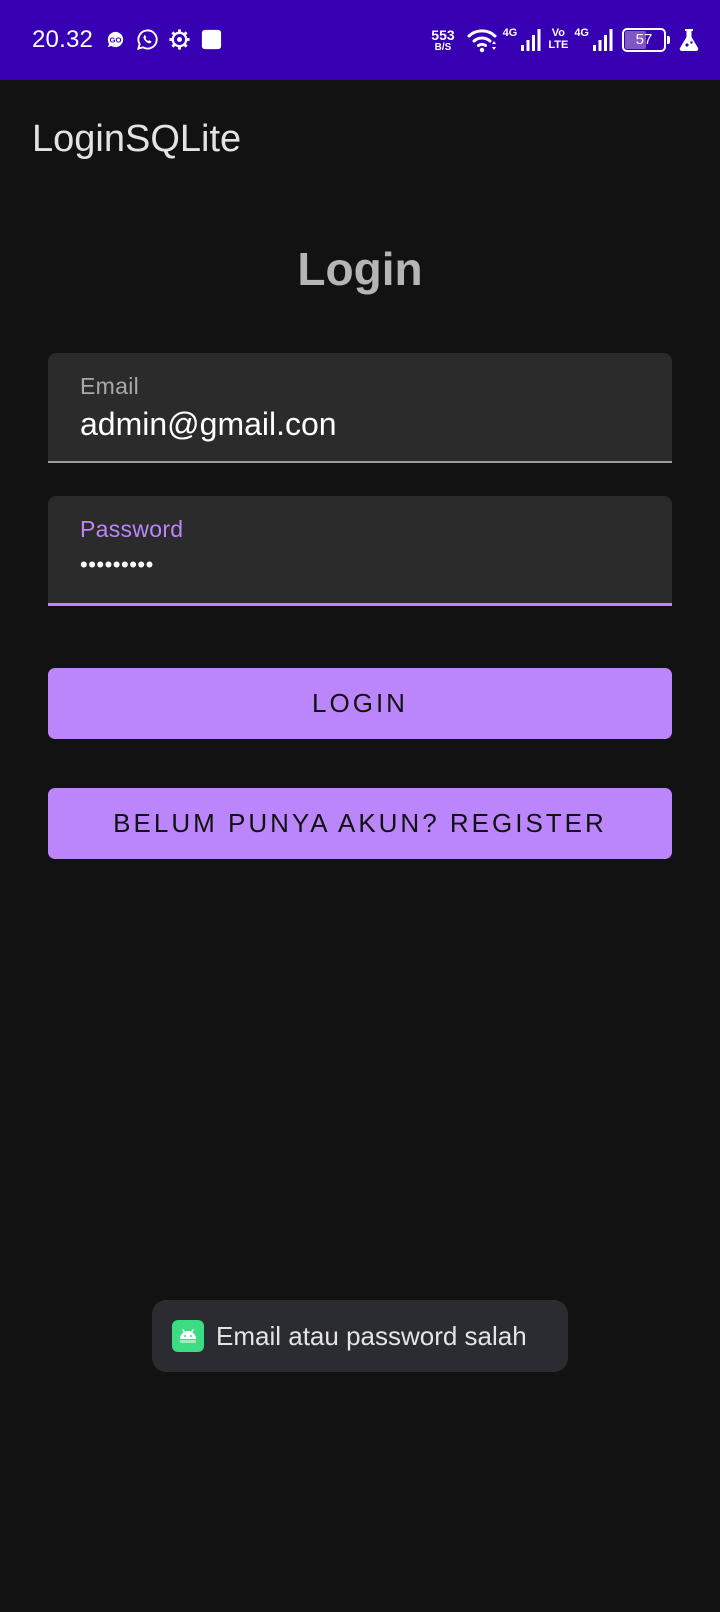  What do you see at coordinates (443, 47) in the screenshot?
I see `network-speed-unit: B/S` at bounding box center [443, 47].